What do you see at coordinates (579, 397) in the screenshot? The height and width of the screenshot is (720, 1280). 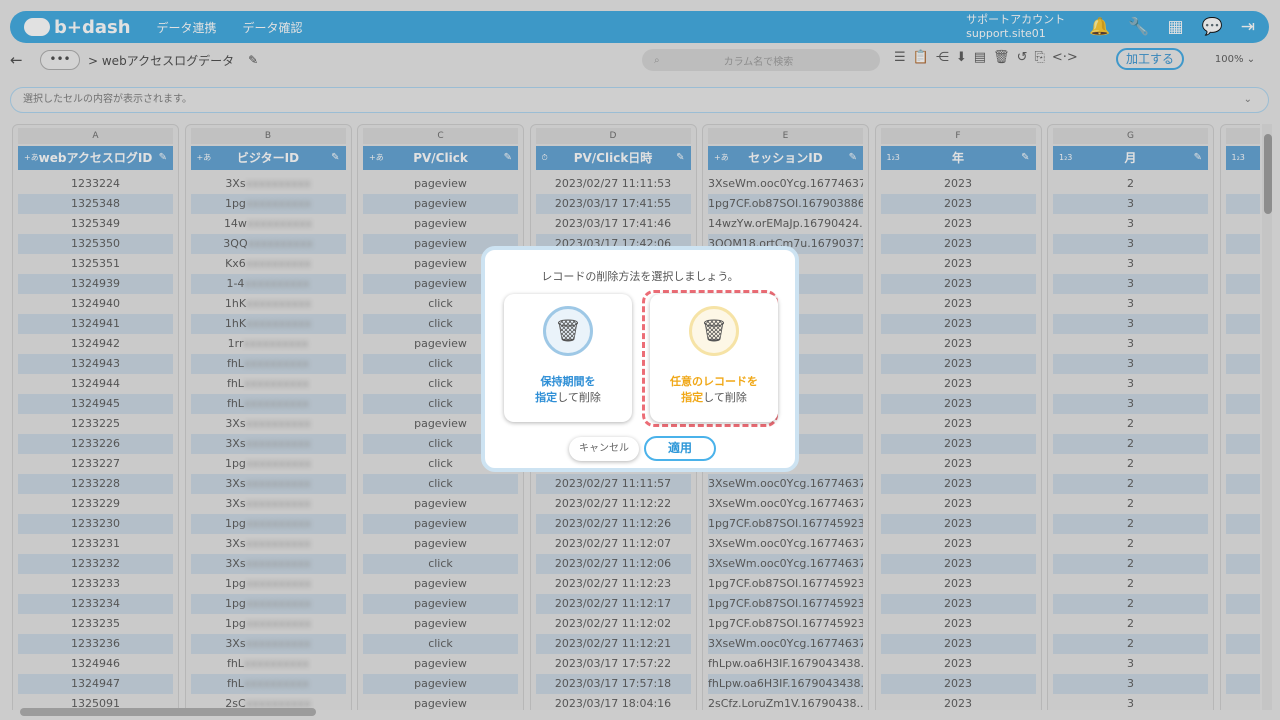 I see `option1-rest: して削除` at bounding box center [579, 397].